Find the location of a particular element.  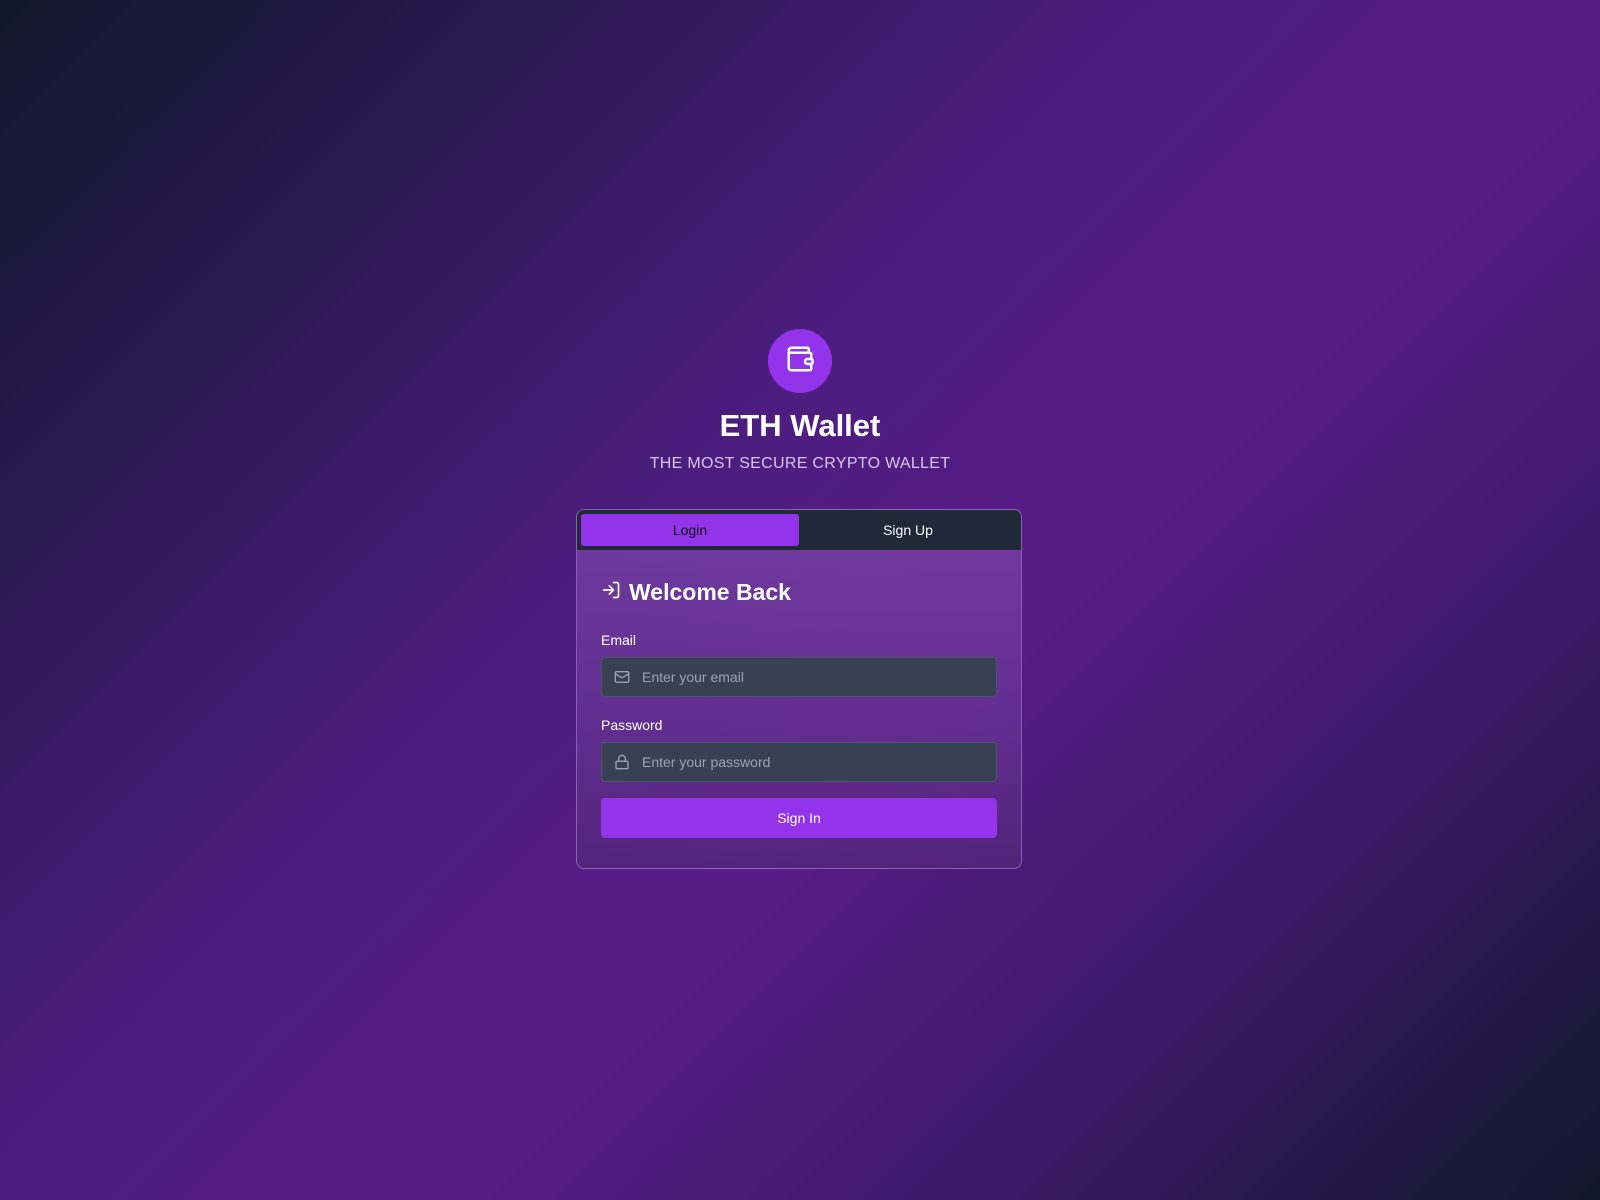

wallet-icon is located at coordinates (800, 361).